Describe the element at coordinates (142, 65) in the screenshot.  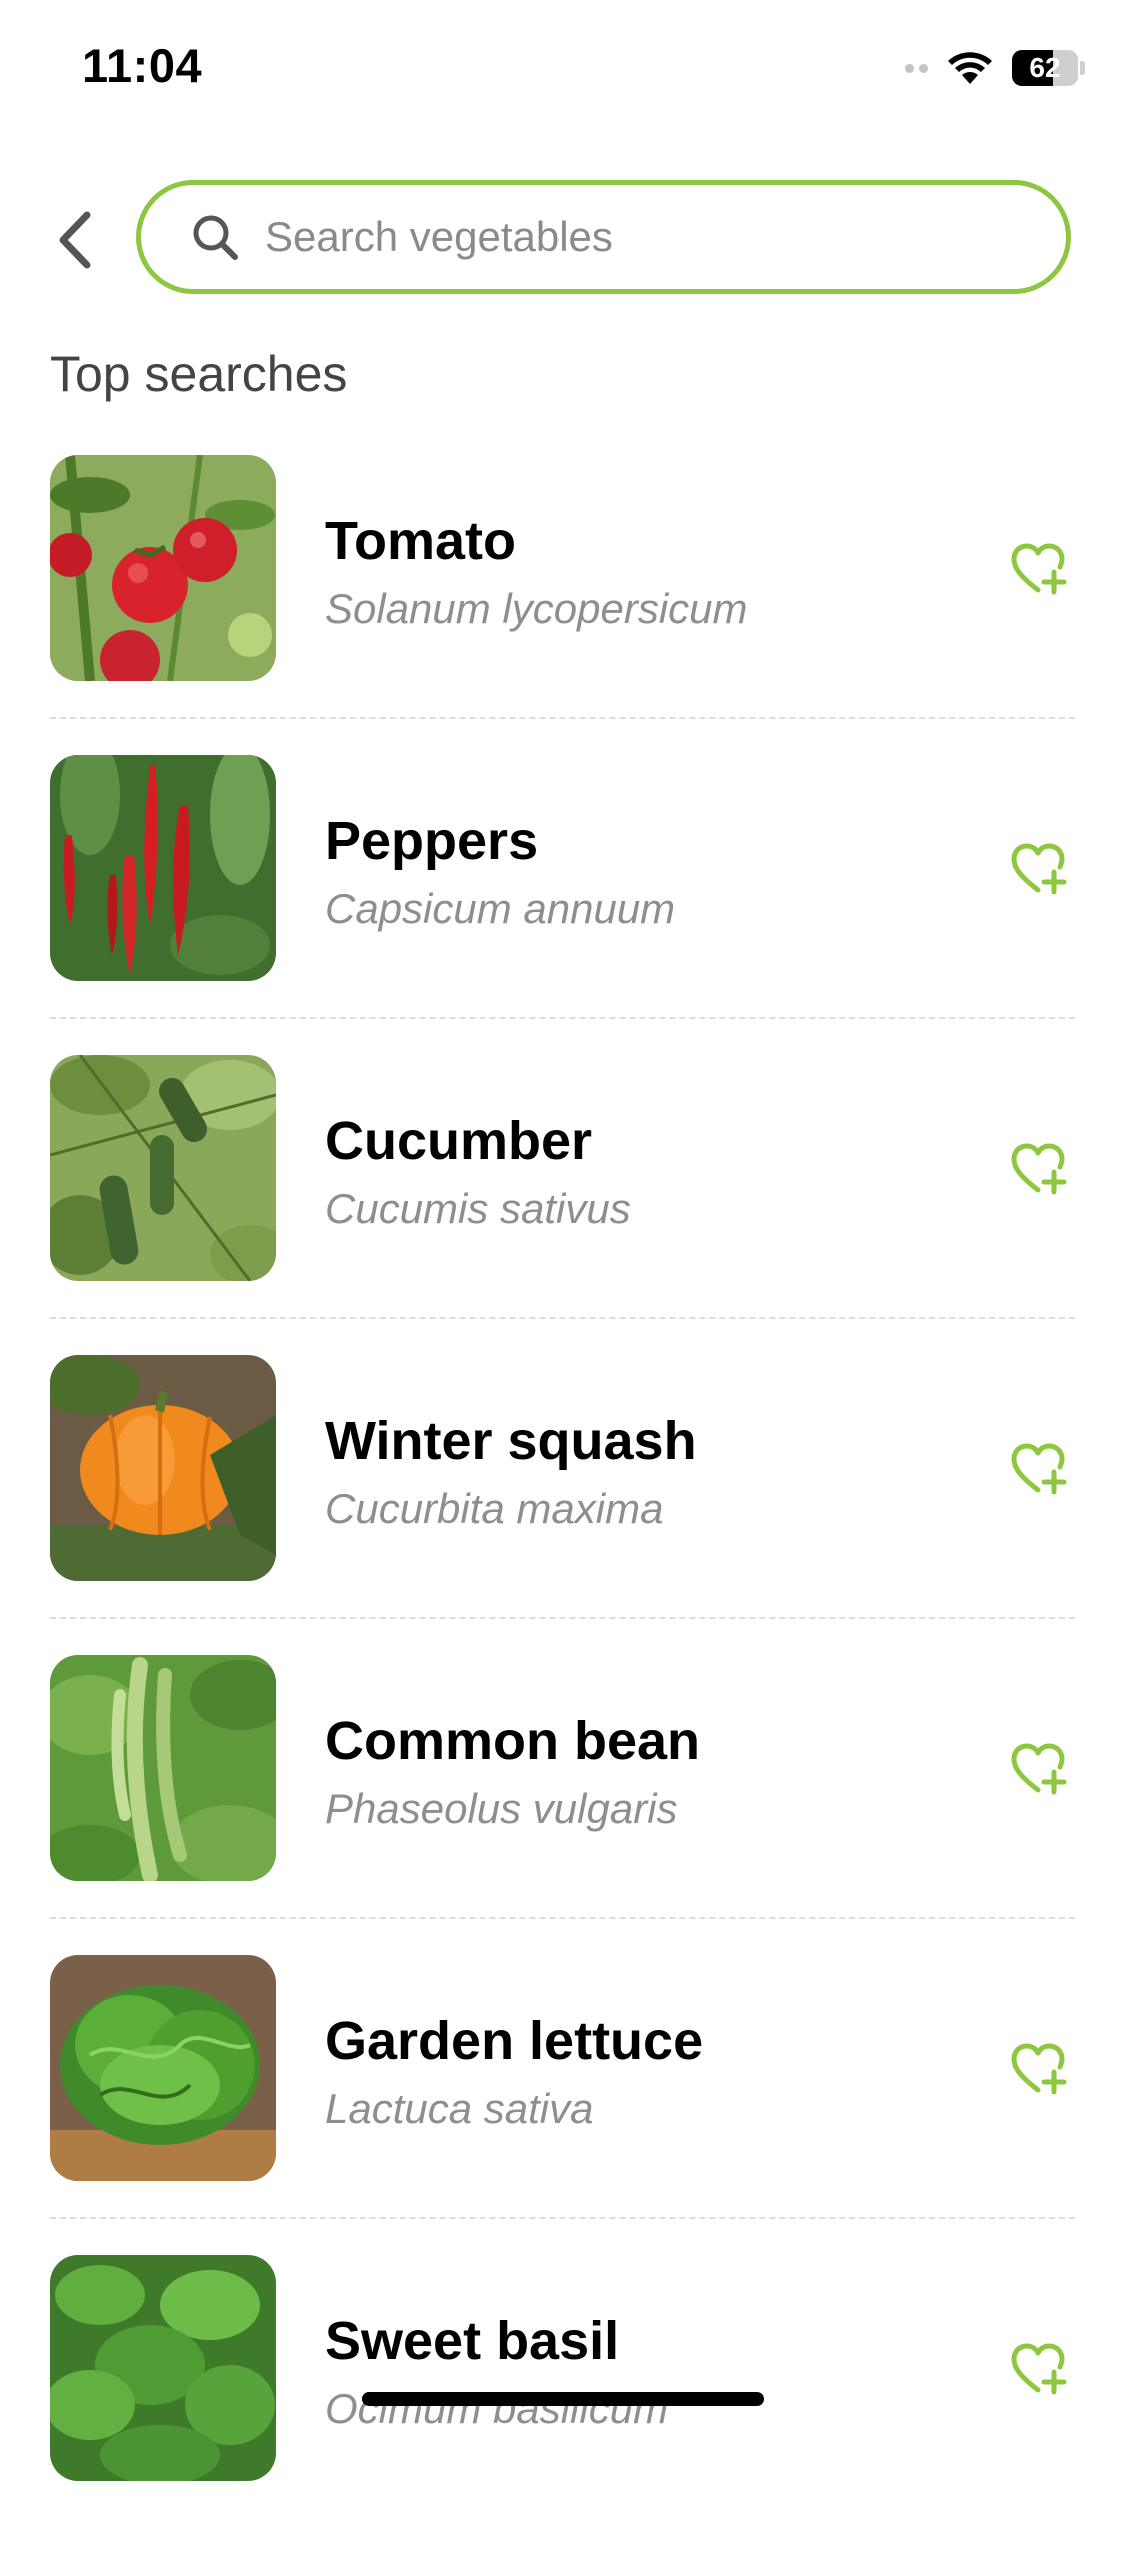
I see `status-time: 11:04` at that location.